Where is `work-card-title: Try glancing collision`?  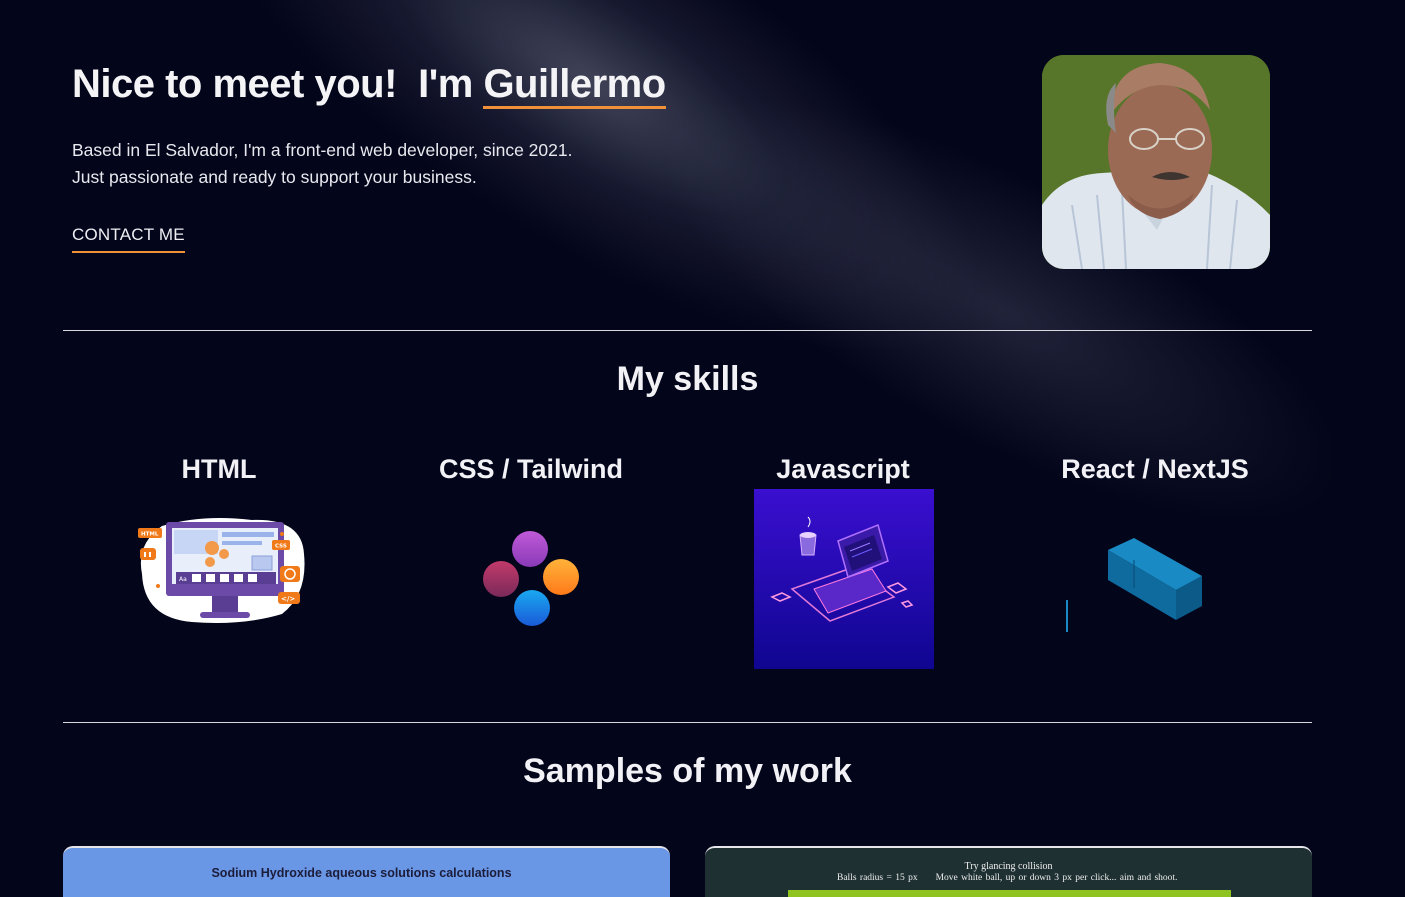
work-card-title: Try glancing collision is located at coordinates (1008, 866).